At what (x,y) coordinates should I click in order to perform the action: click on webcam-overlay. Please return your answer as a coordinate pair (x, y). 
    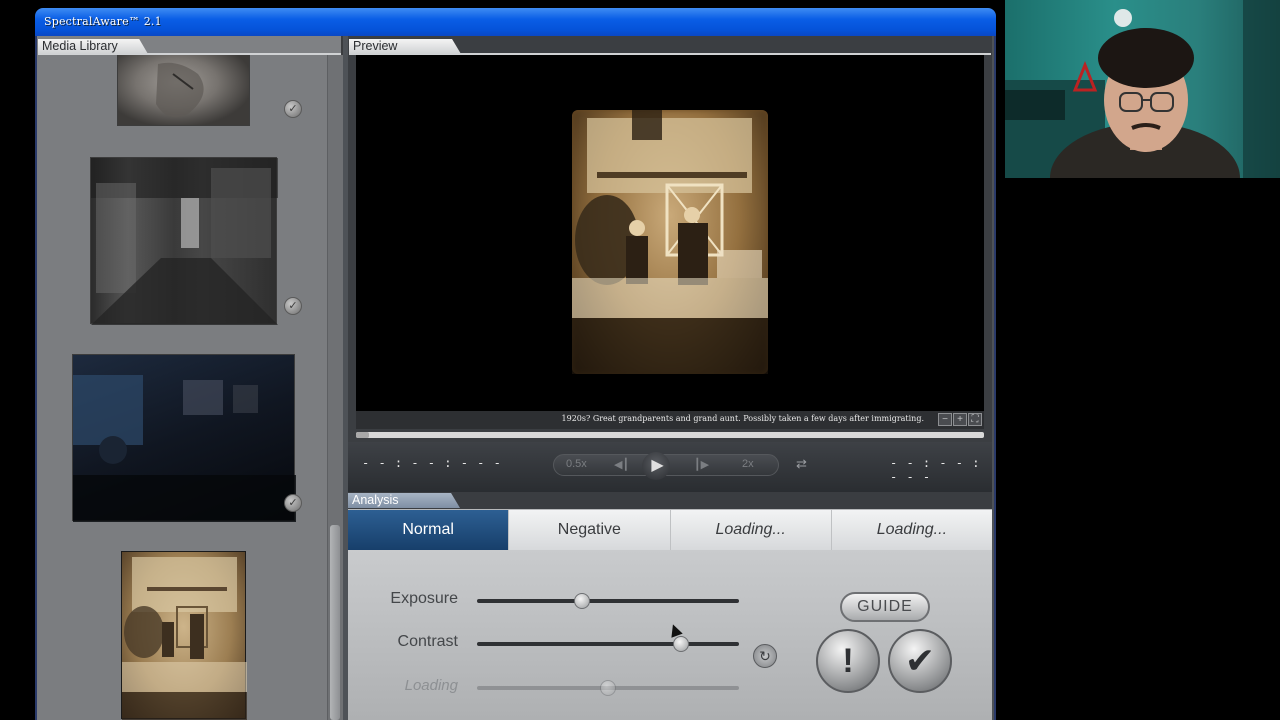
    Looking at the image, I should click on (1142, 89).